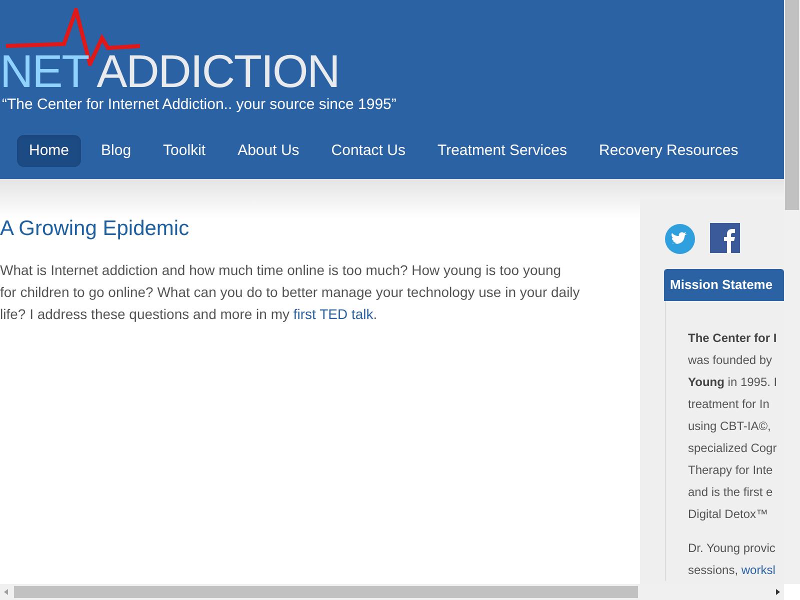  I want to click on nav-link: About Us, so click(269, 150).